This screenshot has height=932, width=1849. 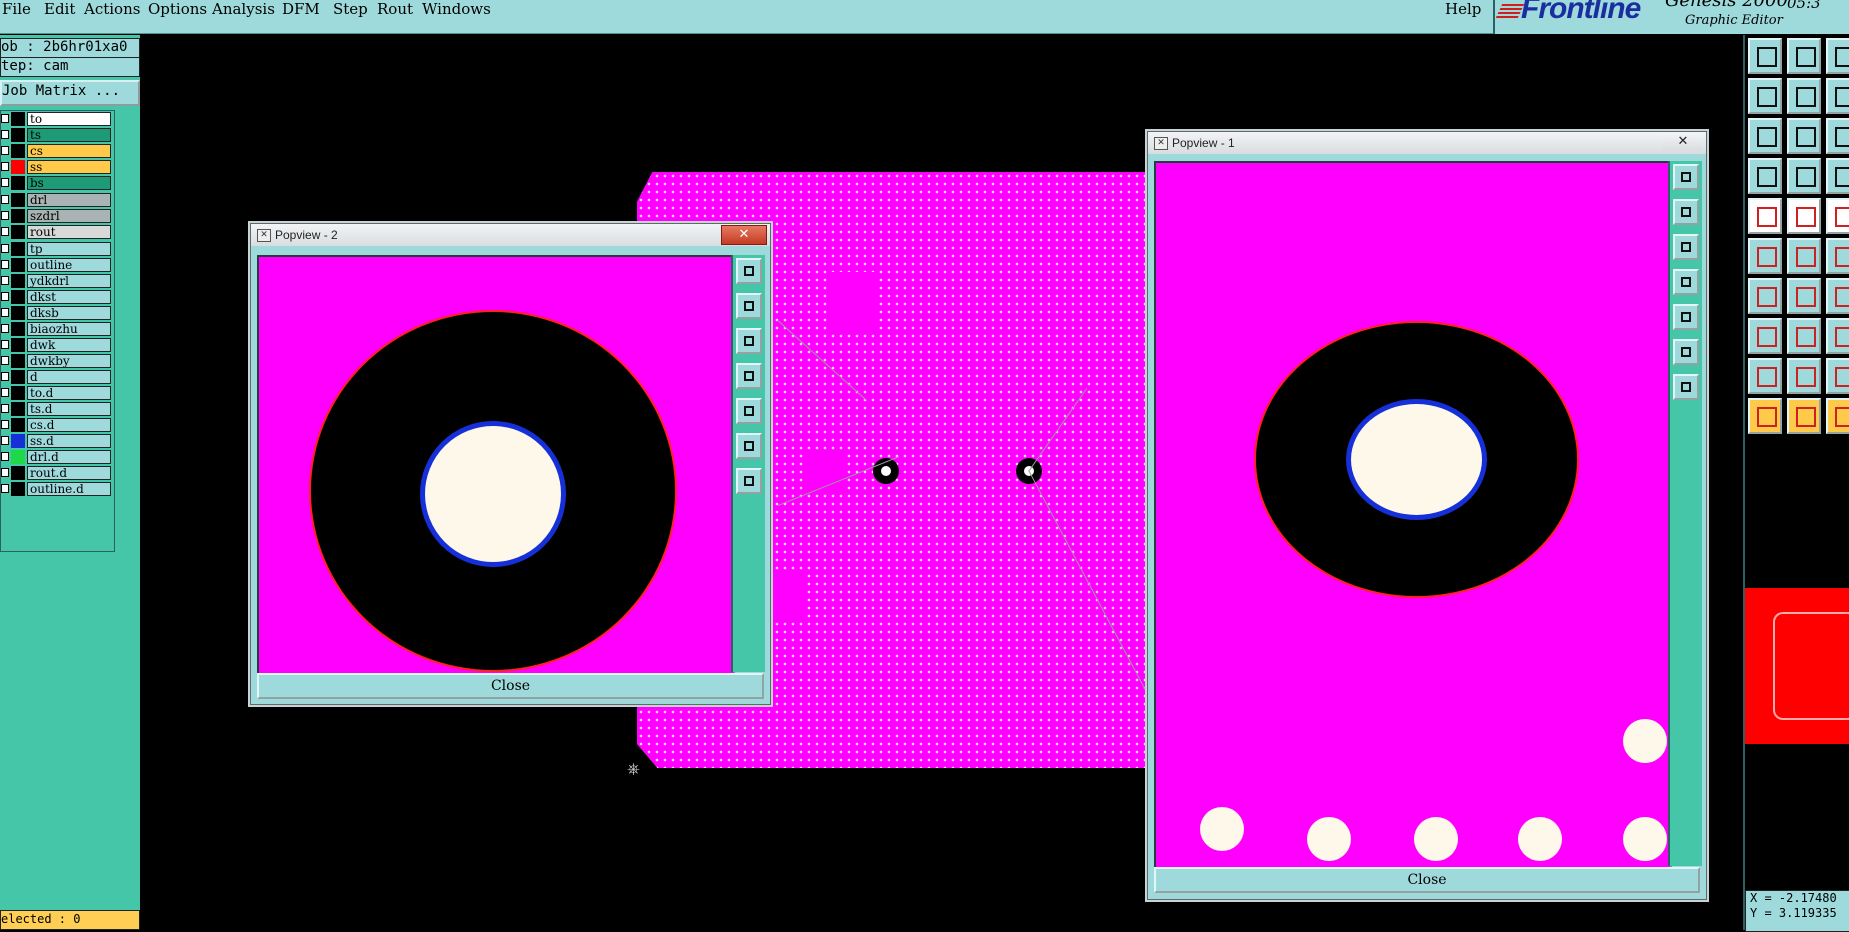 I want to click on layer-row: d, so click(x=56, y=377).